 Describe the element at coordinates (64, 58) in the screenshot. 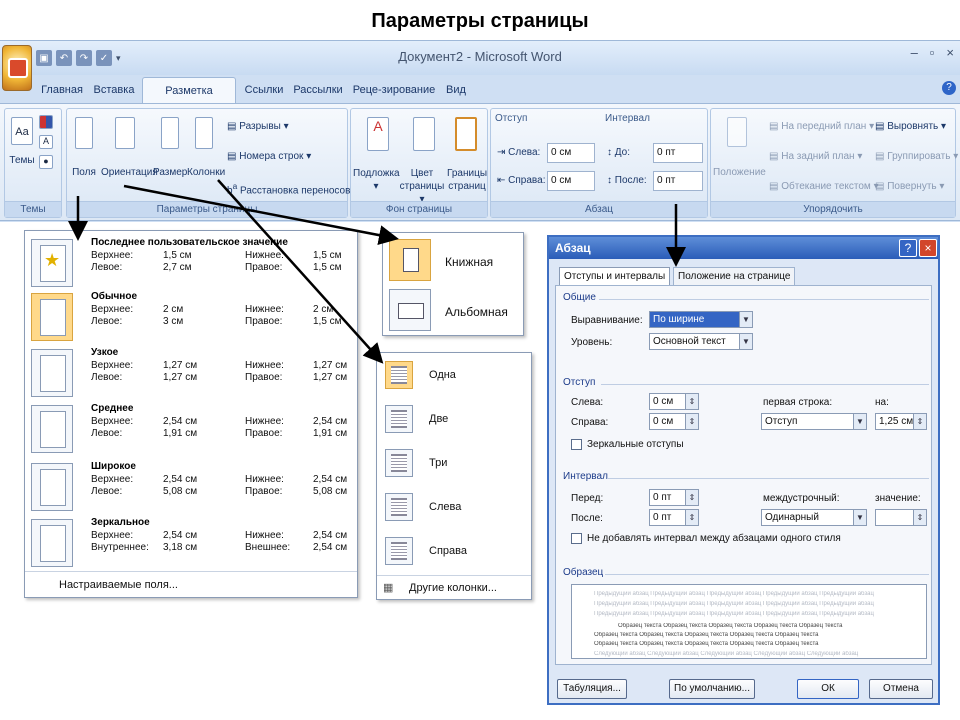

I see `undo-icon: ↶` at that location.